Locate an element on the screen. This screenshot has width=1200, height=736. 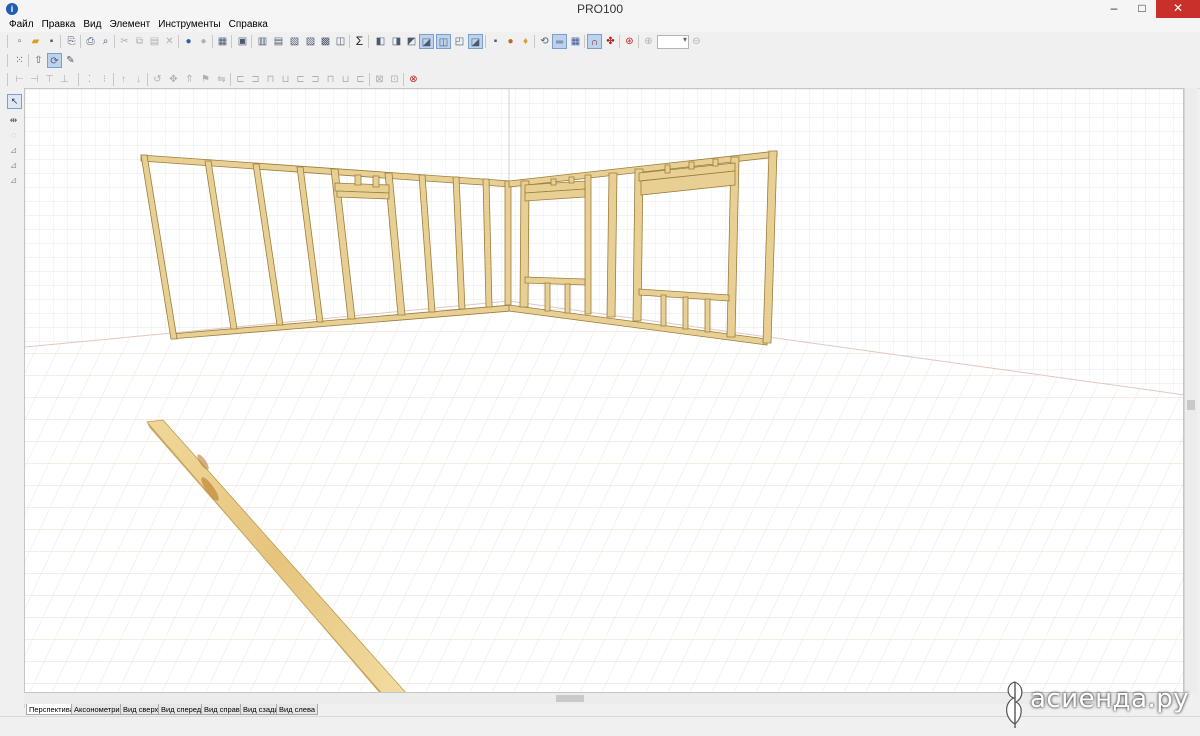
minimize-button: – is located at coordinates (1114, 9).